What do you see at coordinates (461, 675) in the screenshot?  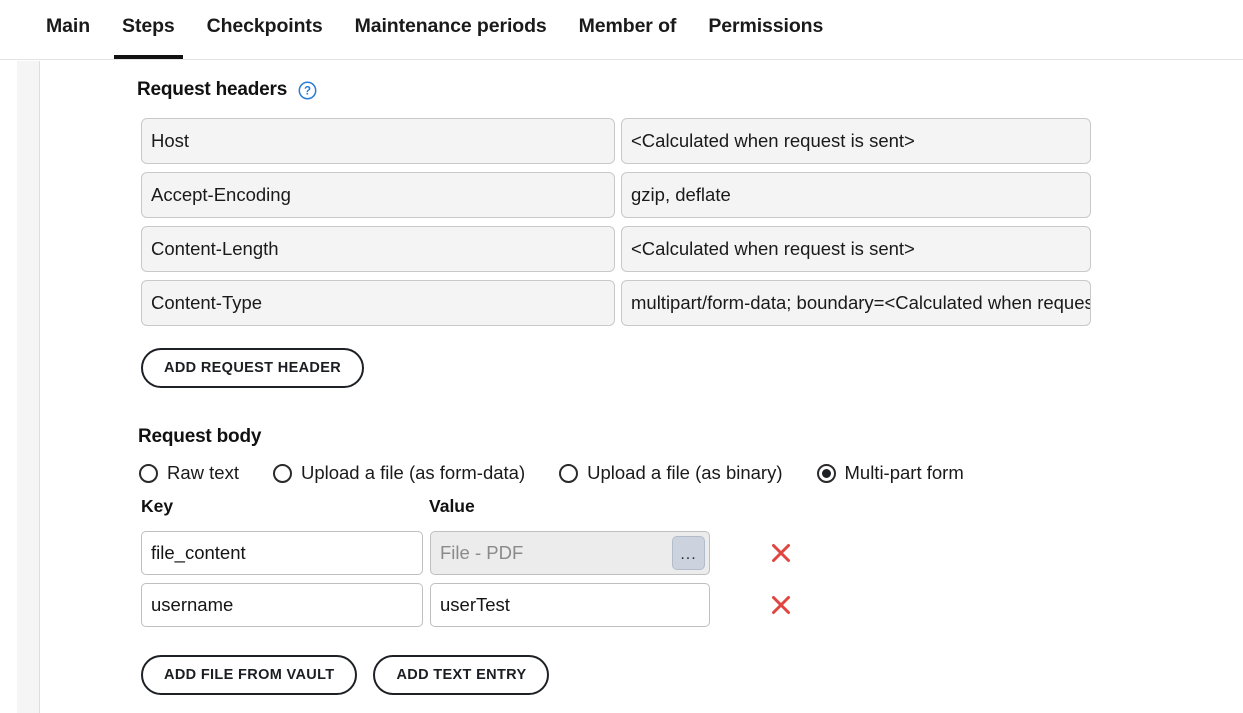 I see `add-text-entry-button: ADD TEXT ENTRY` at bounding box center [461, 675].